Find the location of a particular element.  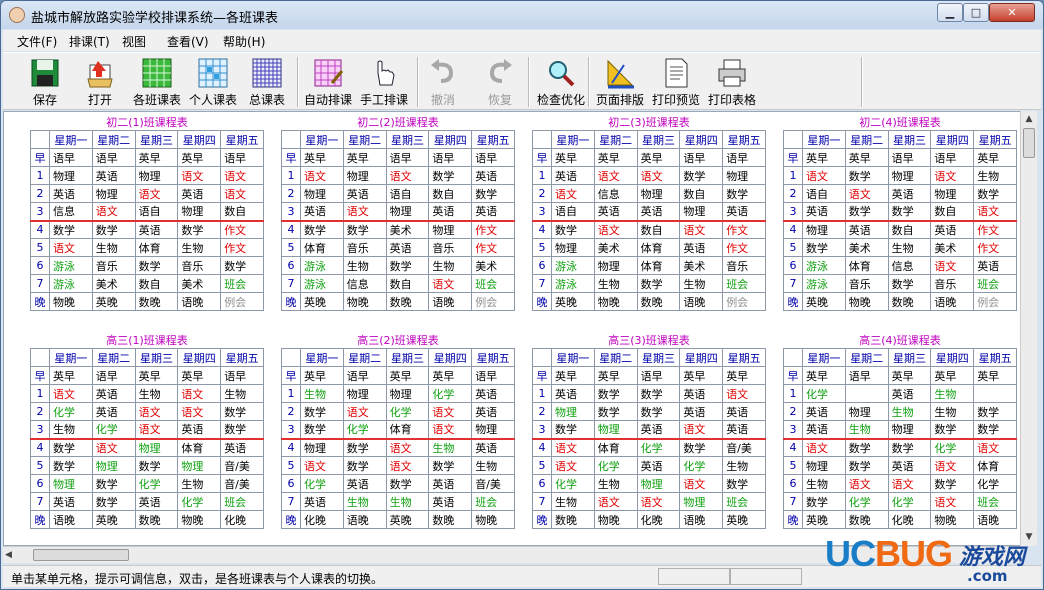

maximize-button: □ is located at coordinates (976, 12).